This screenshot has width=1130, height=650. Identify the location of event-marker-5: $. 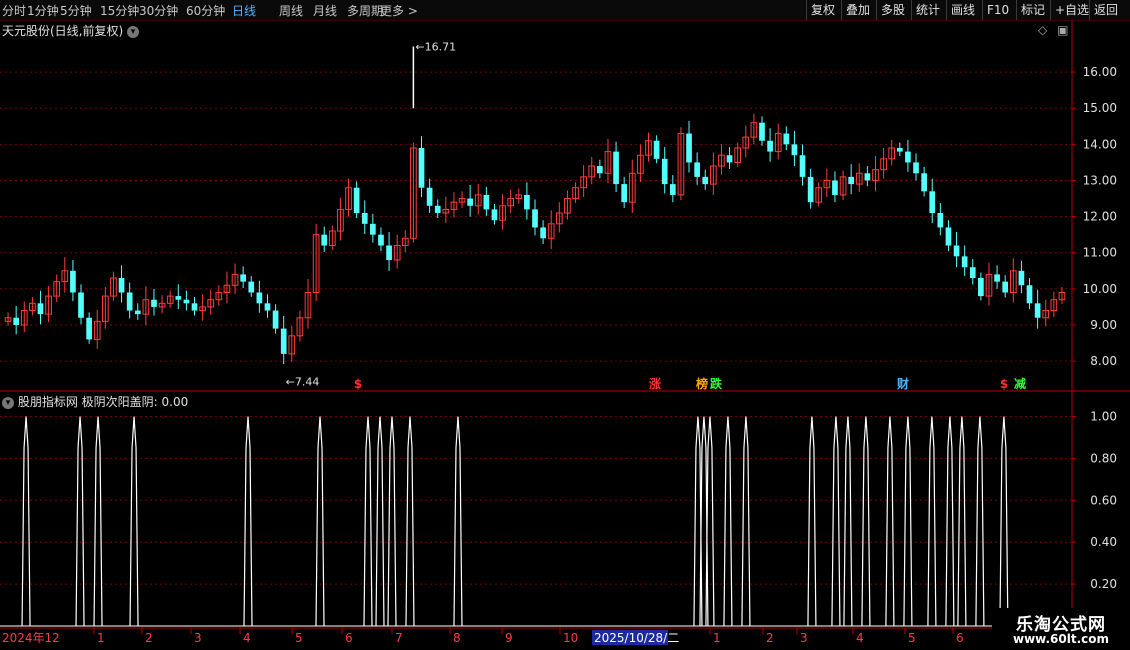
(1004, 384).